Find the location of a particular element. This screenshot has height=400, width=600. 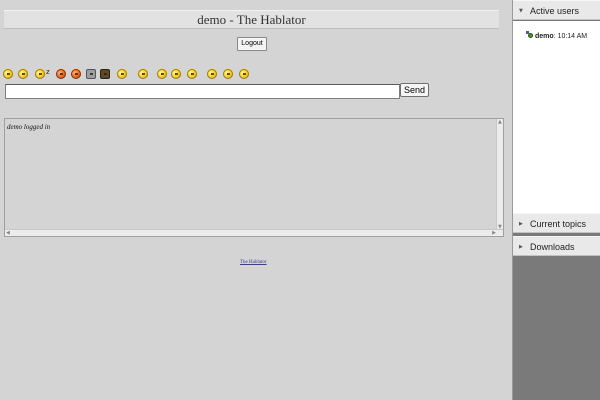

current-topics-header: ▶ Current topics is located at coordinates (556, 223).